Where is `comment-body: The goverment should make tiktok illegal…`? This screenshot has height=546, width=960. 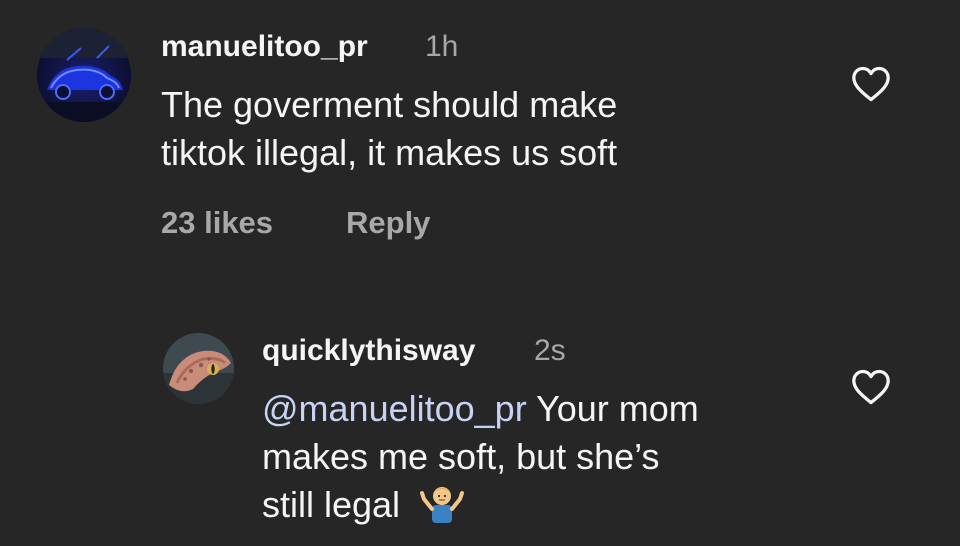
comment-body: The goverment should make tiktok illegal… is located at coordinates (491, 129).